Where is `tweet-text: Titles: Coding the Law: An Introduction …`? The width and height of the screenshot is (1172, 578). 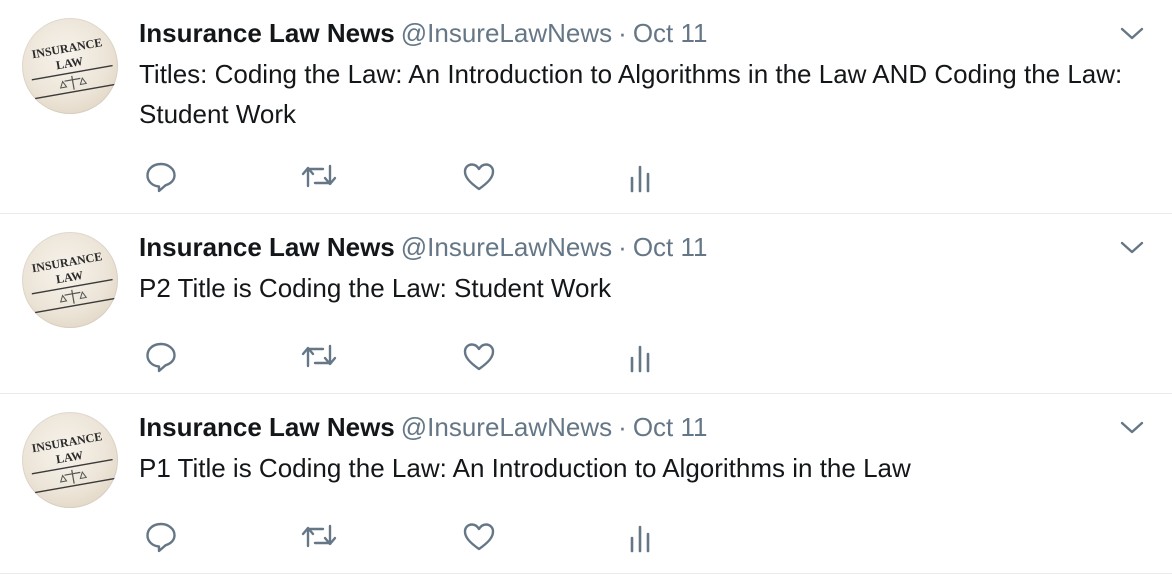 tweet-text: Titles: Coding the Law: An Introduction … is located at coordinates (631, 94).